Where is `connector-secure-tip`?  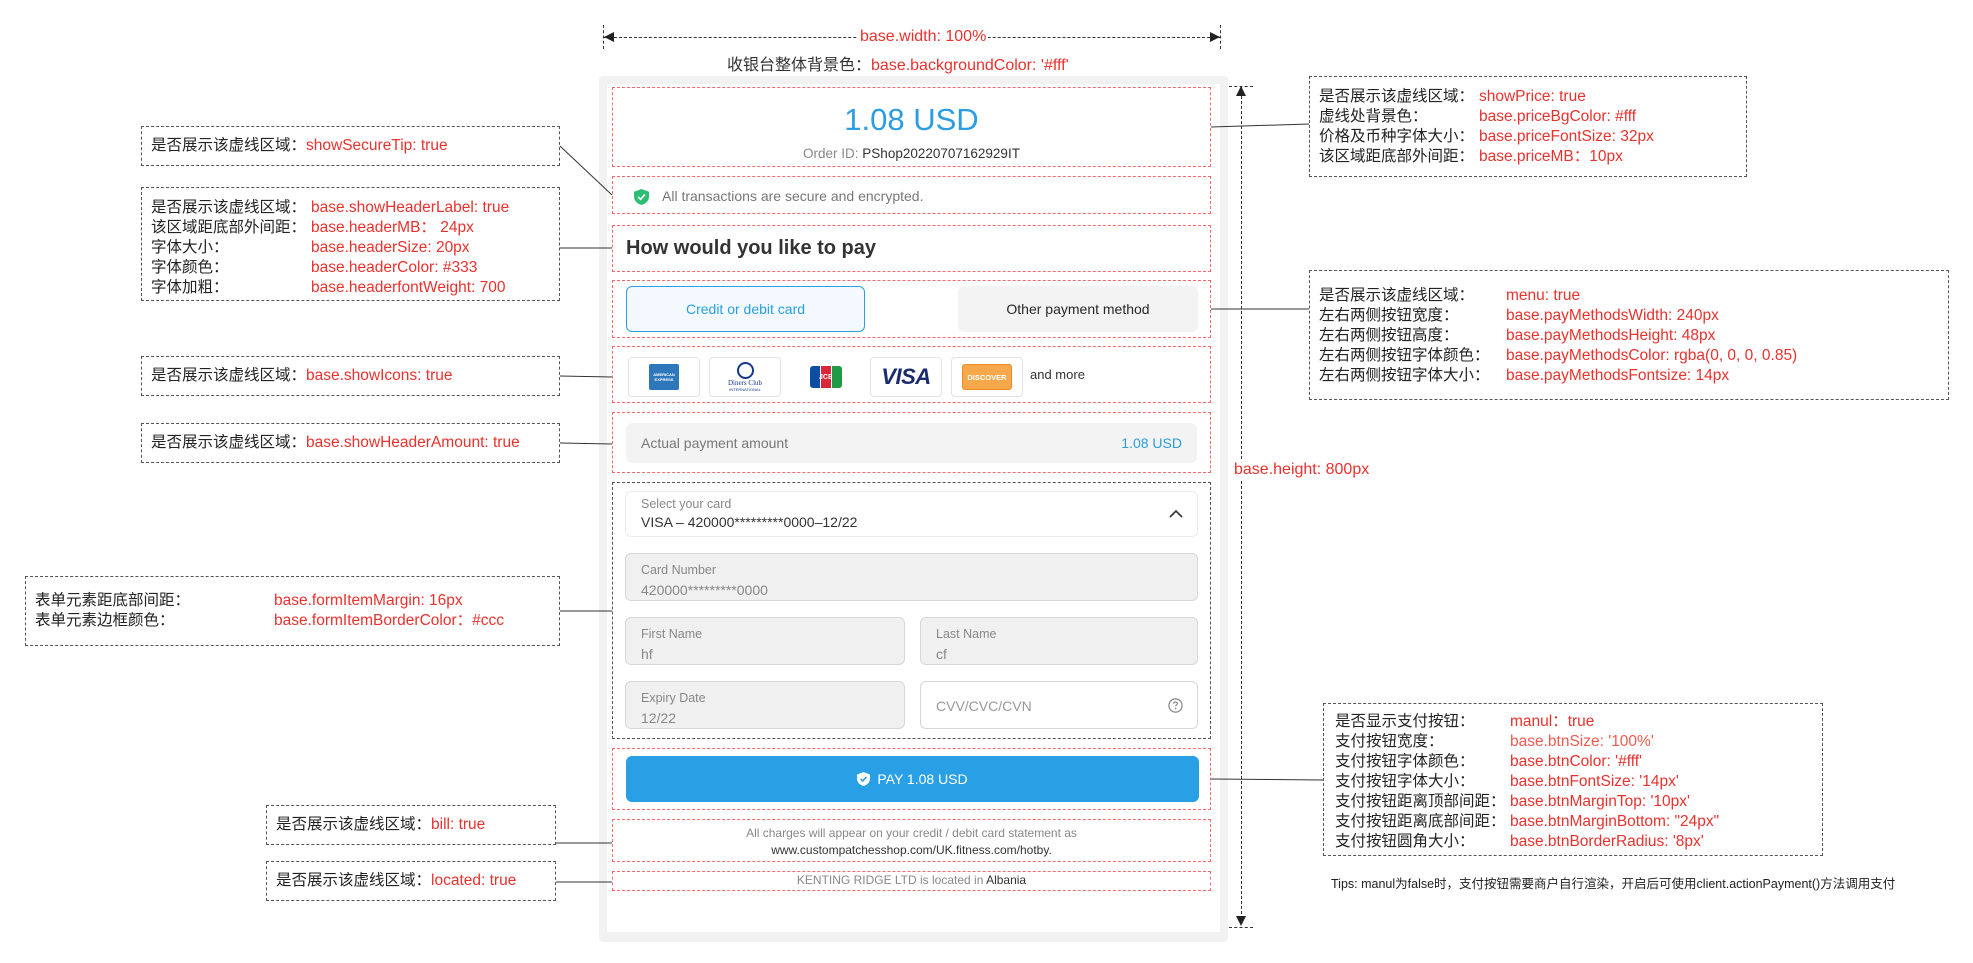
connector-secure-tip is located at coordinates (586, 170).